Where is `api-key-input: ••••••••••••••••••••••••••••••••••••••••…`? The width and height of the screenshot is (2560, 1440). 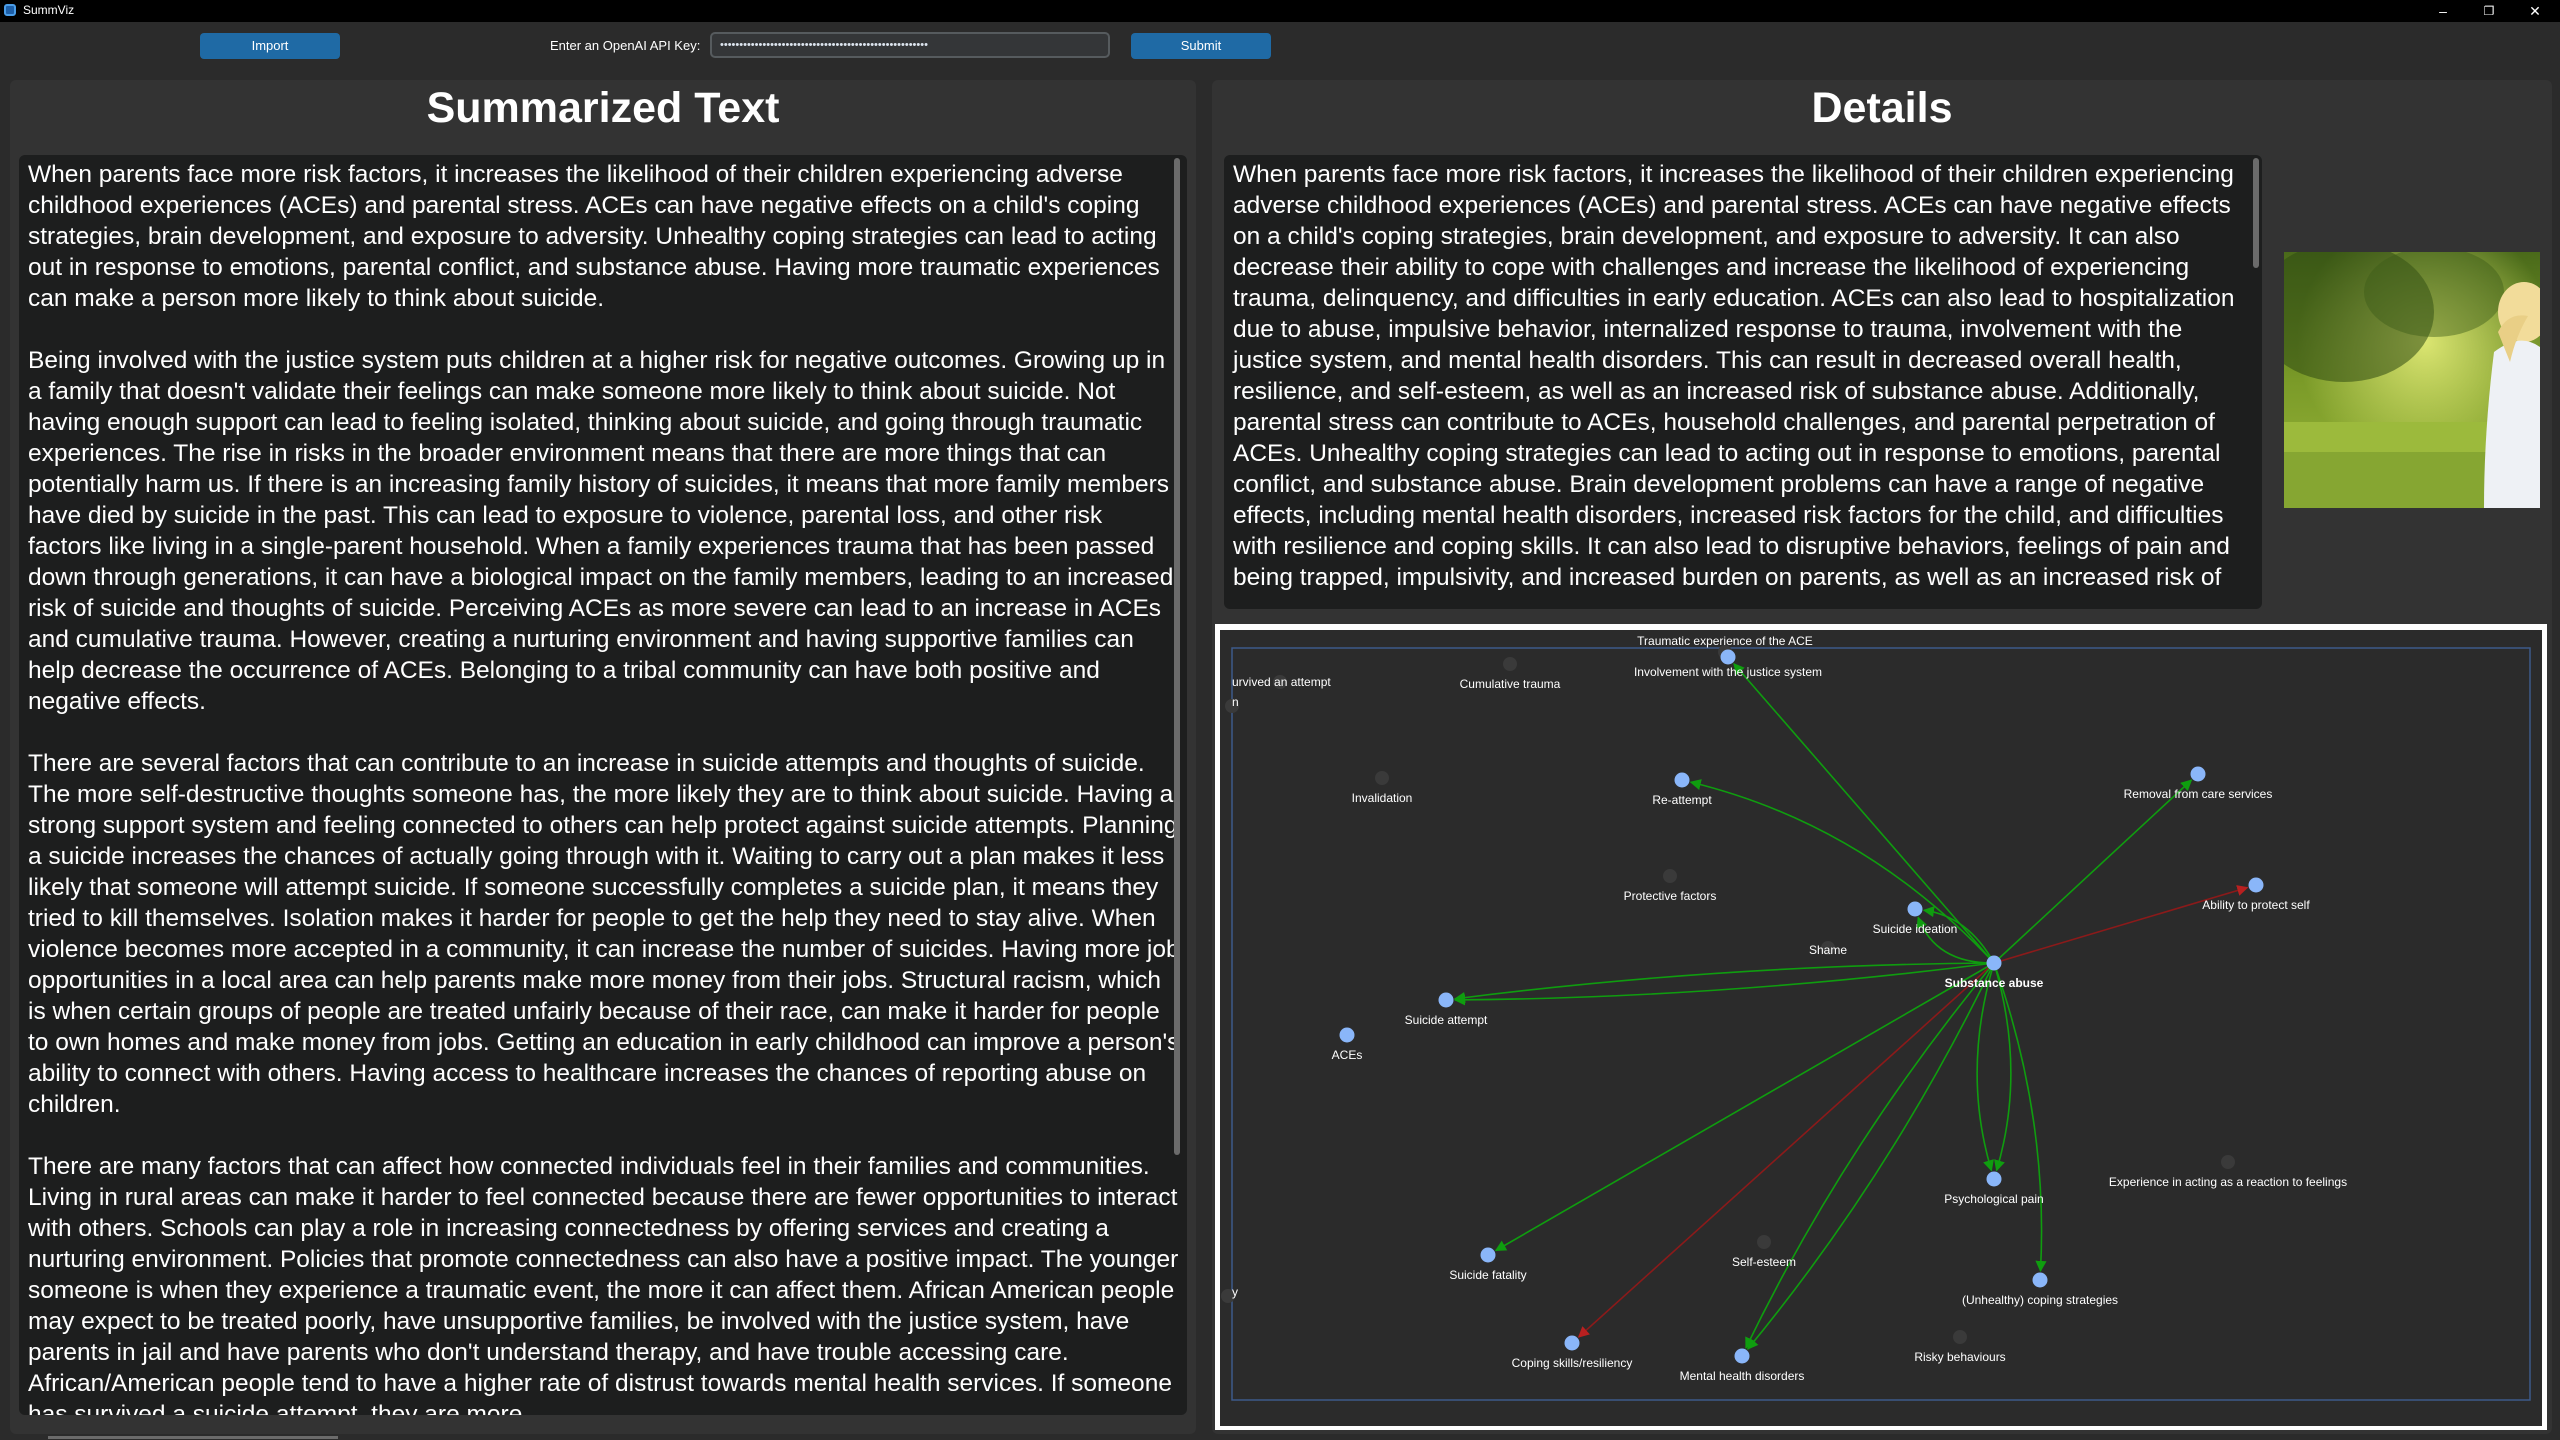 api-key-input: ••••••••••••••••••••••••••••••••••••••••… is located at coordinates (910, 45).